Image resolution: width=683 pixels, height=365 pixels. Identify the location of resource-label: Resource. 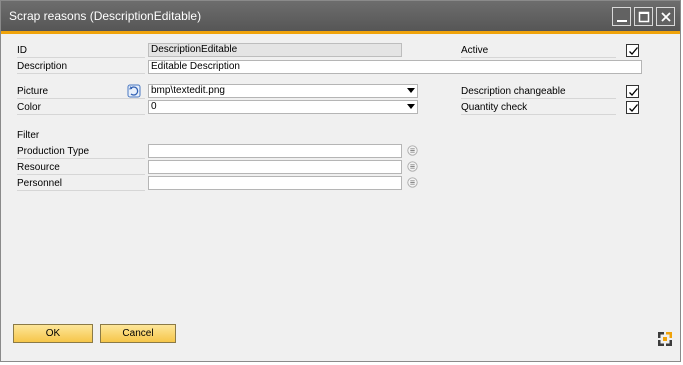
(81, 167).